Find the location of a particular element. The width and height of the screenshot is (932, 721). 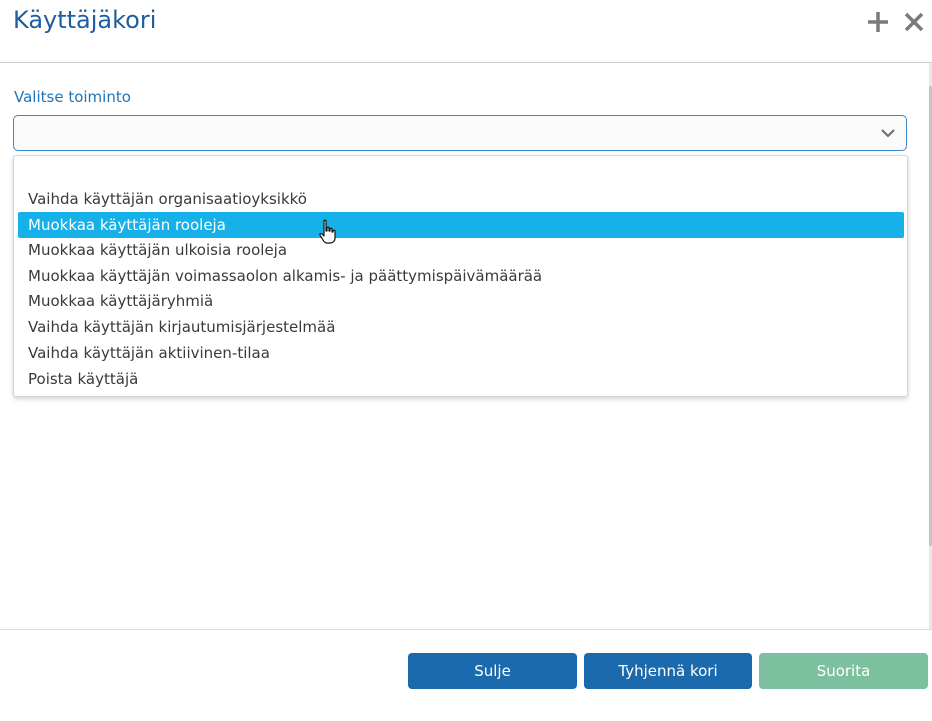

option-empty is located at coordinates (461, 175).